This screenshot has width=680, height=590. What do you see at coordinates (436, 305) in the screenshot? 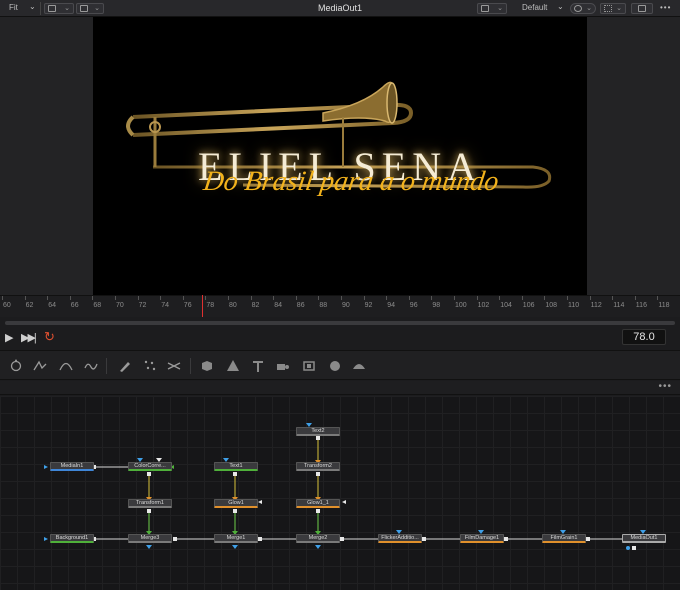
I see `ruler-tick-label: 98` at bounding box center [436, 305].